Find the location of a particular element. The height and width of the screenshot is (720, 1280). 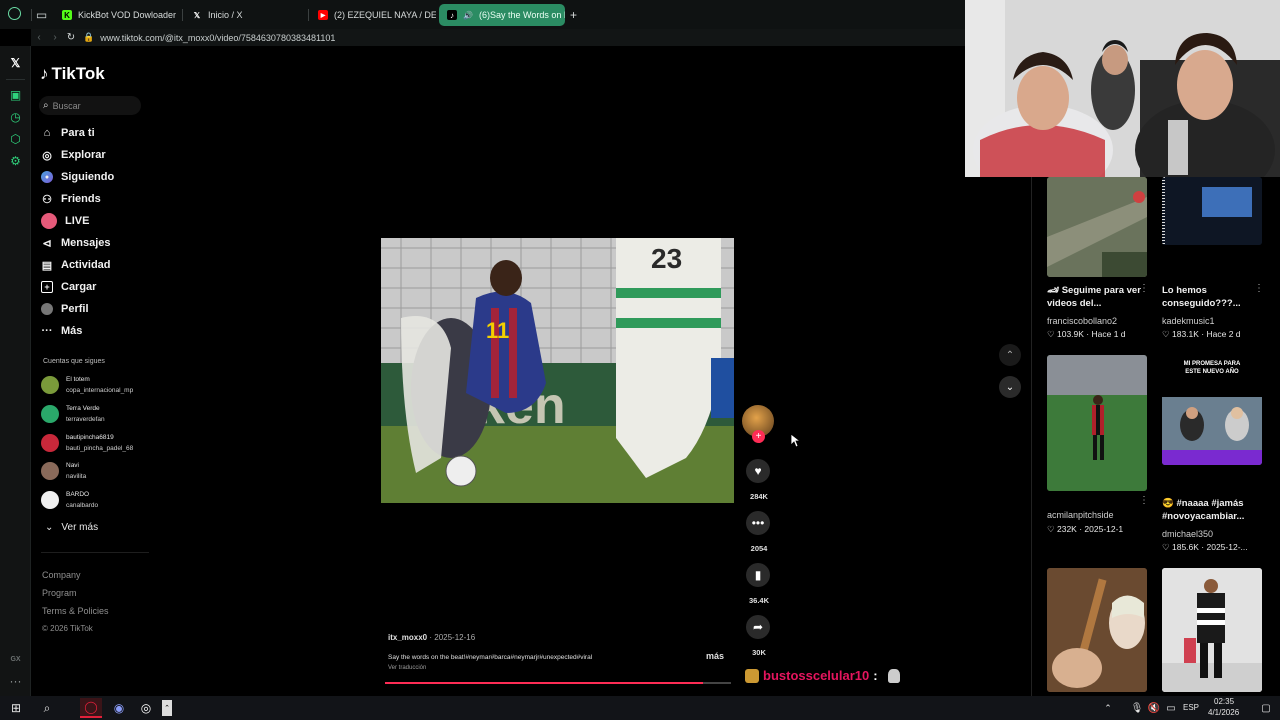

speaker-icon: 🔊 is located at coordinates (468, 15).